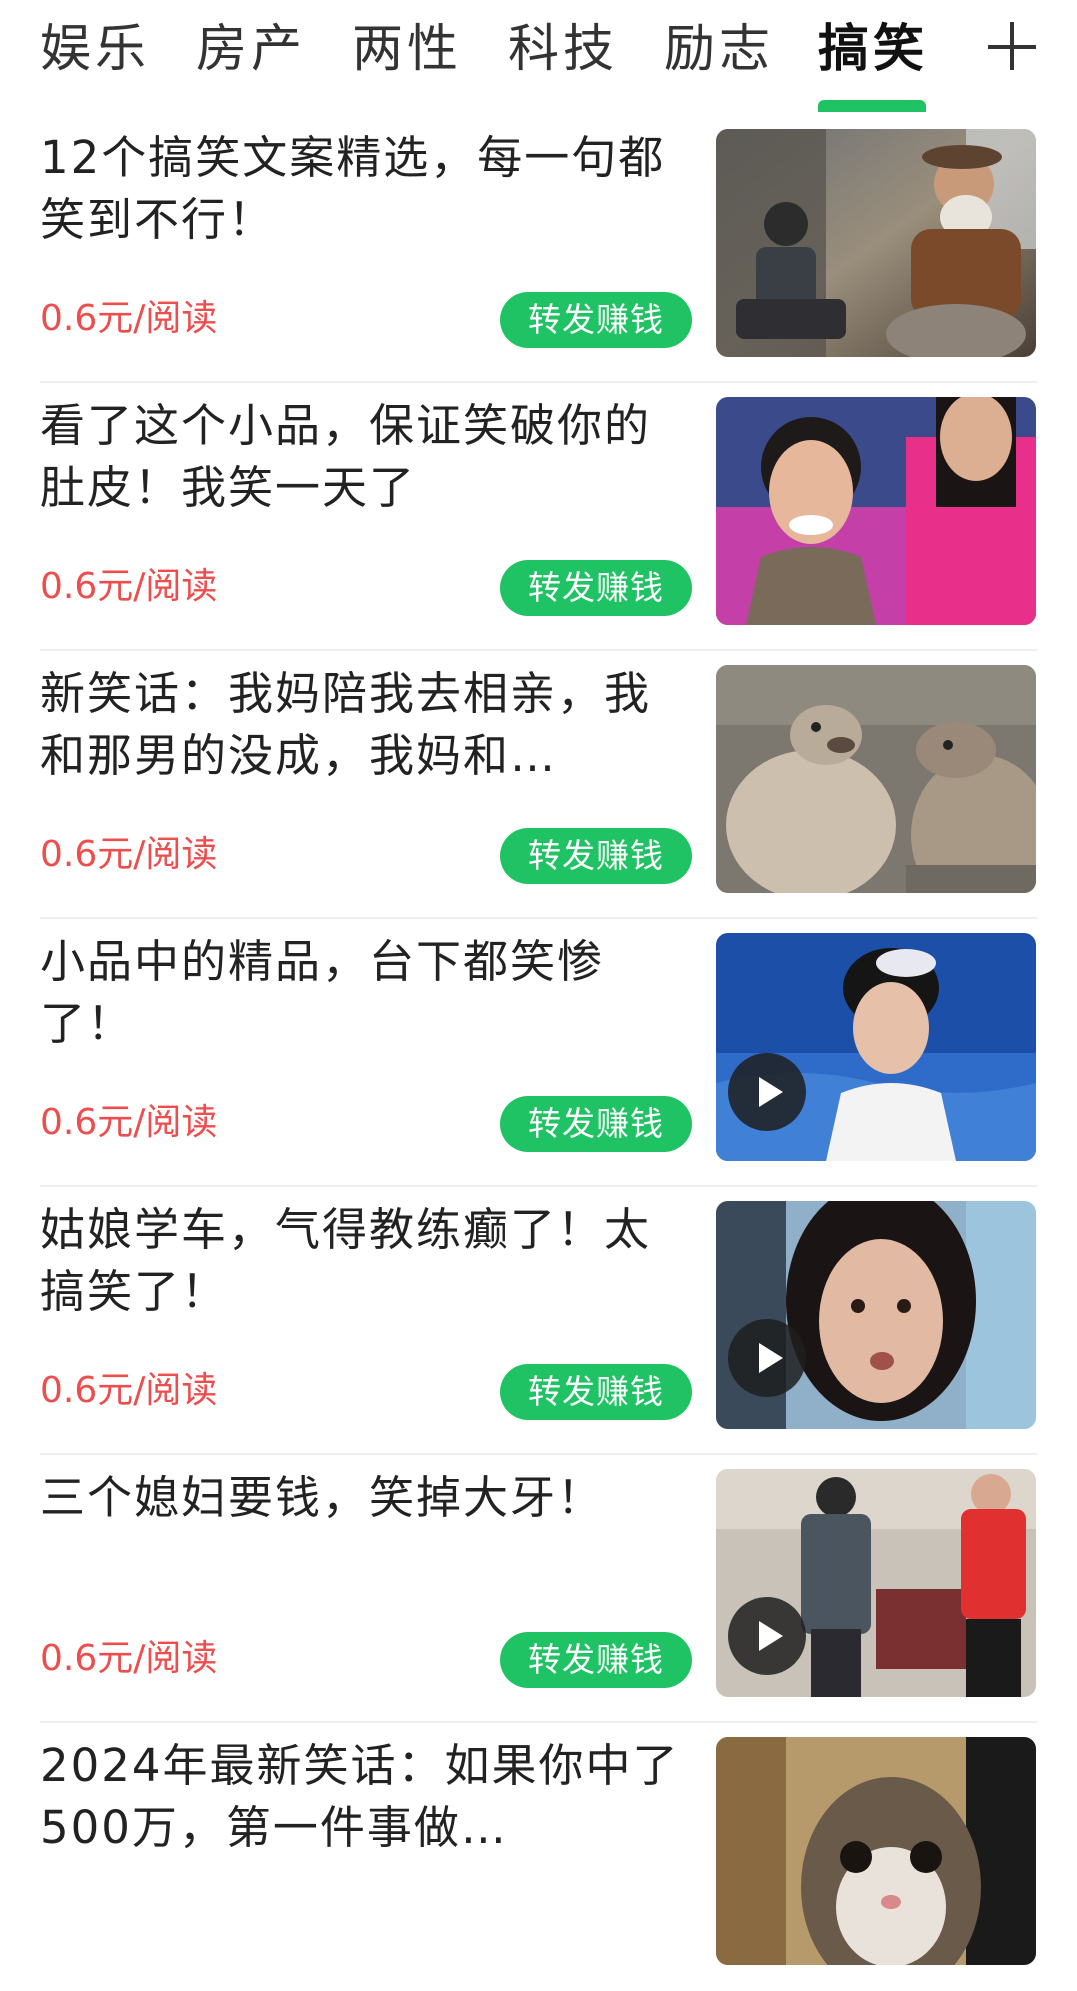 This screenshot has width=1077, height=1991. I want to click on tab-technology: 科技, so click(563, 50).